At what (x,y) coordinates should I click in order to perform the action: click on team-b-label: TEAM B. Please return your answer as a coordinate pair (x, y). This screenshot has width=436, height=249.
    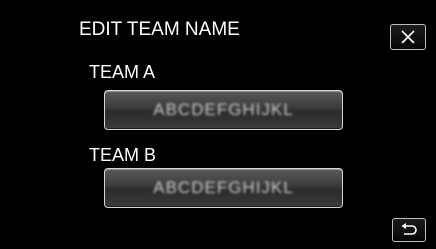
    Looking at the image, I should click on (123, 155).